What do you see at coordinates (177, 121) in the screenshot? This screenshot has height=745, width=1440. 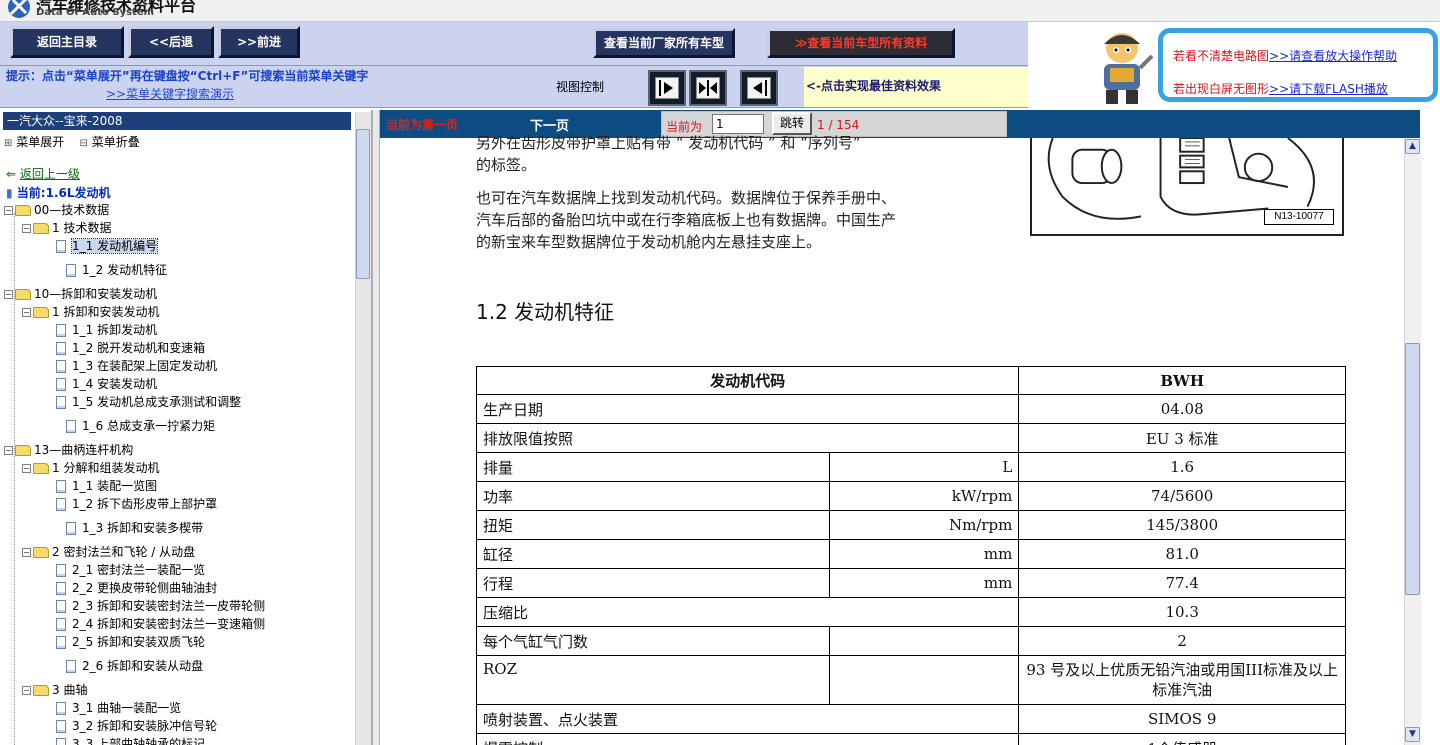 I see `tree-header: 一汽大众--宝来-2008` at bounding box center [177, 121].